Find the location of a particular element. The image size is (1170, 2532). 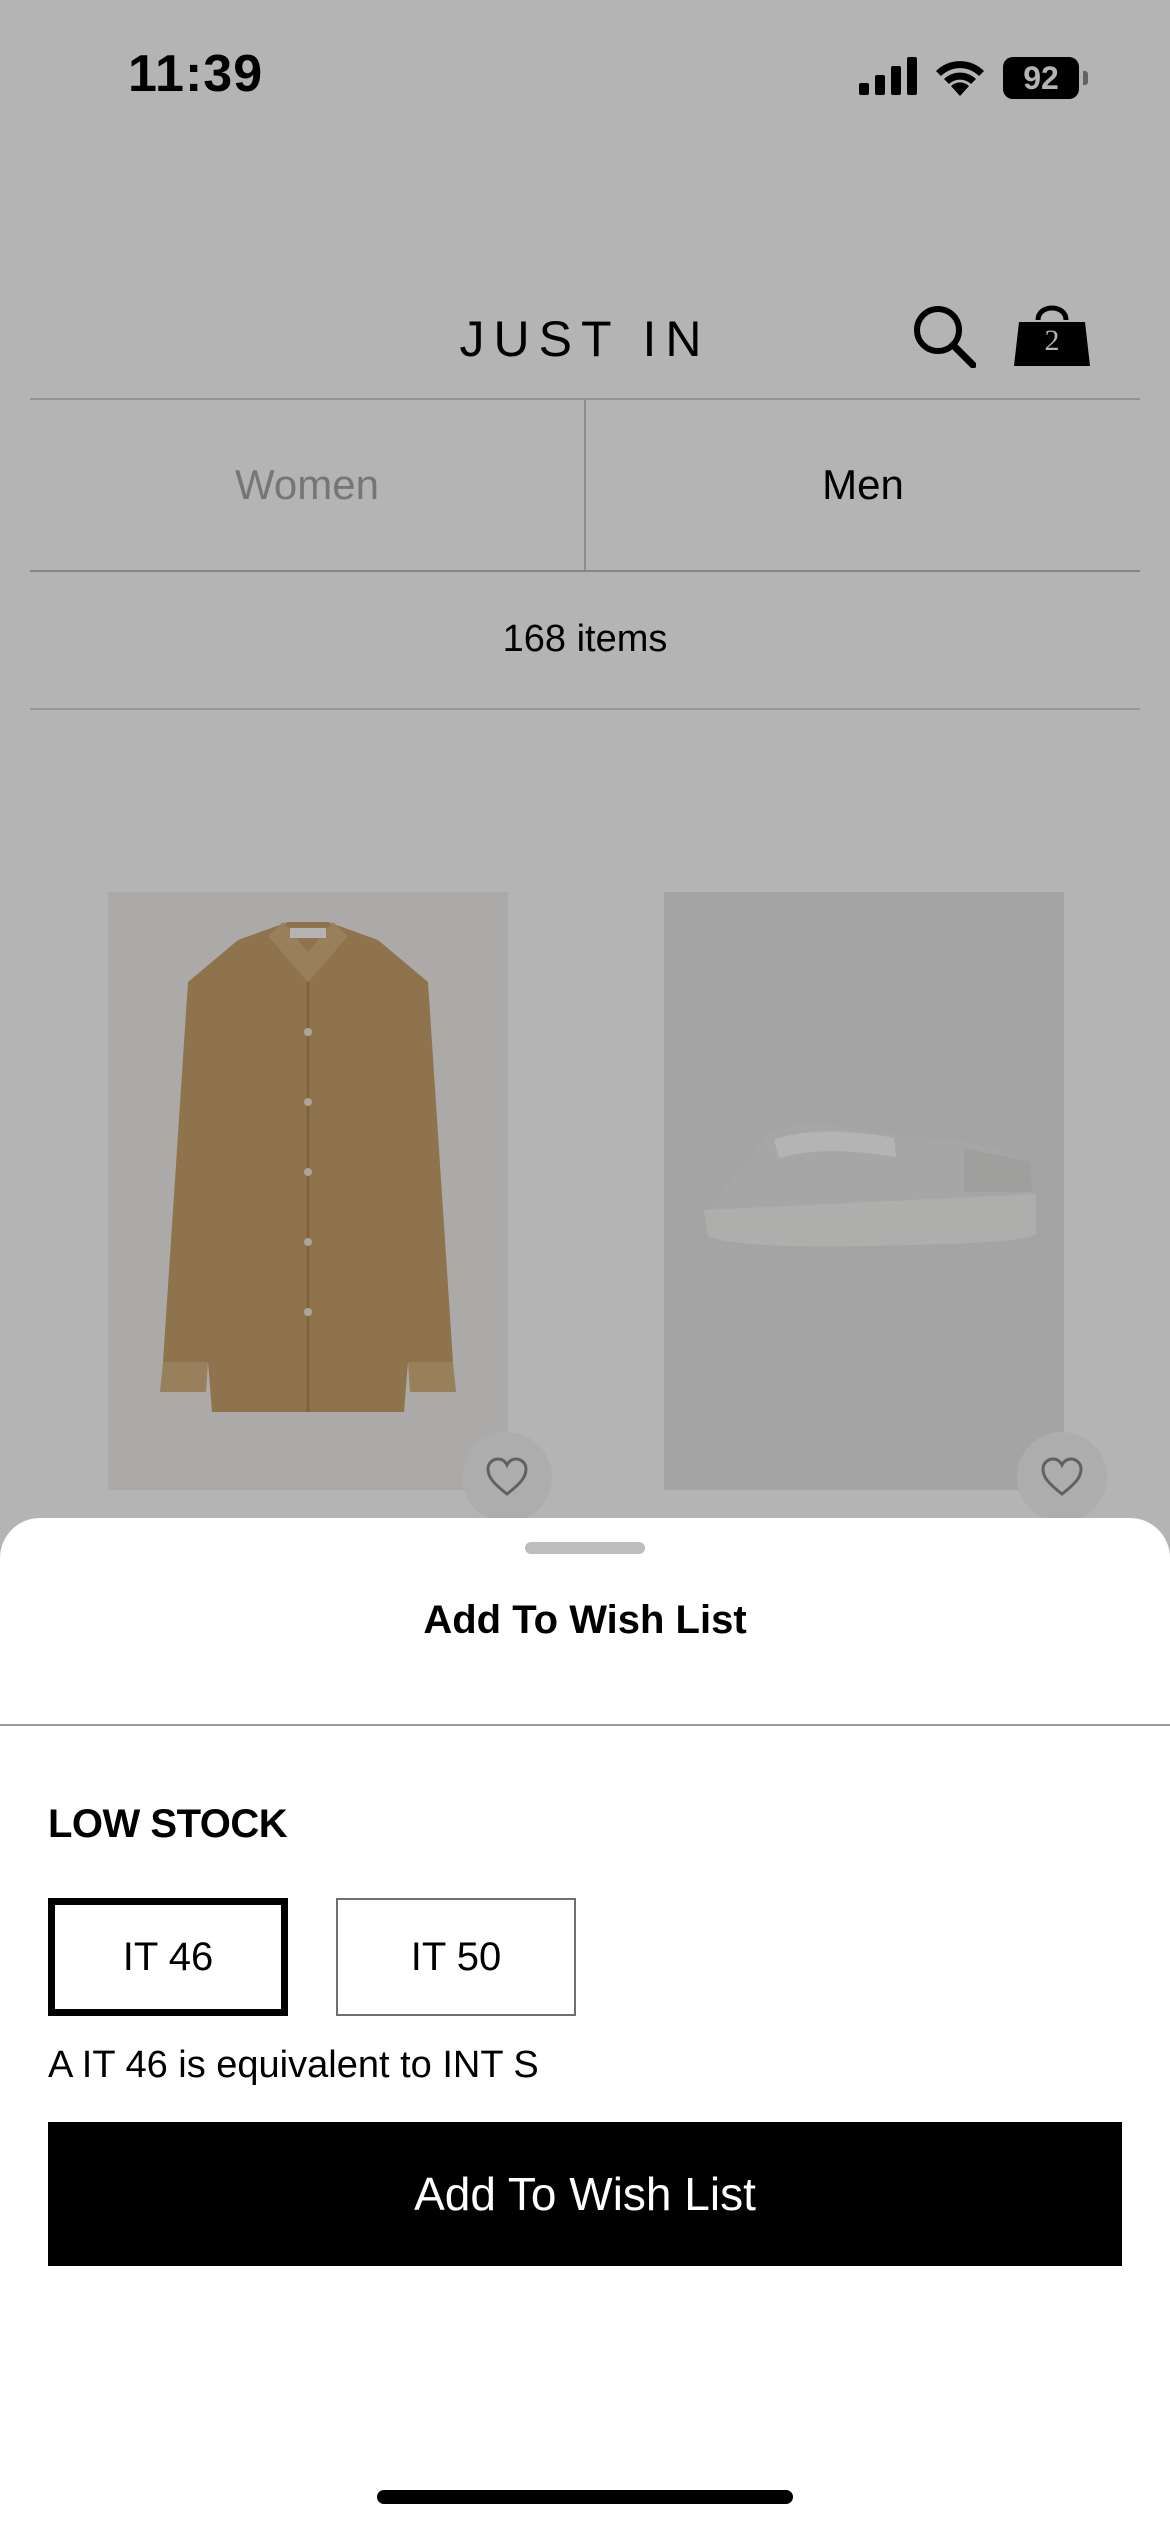

add-to-wishlist-button: Add To Wish List is located at coordinates (585, 2194).